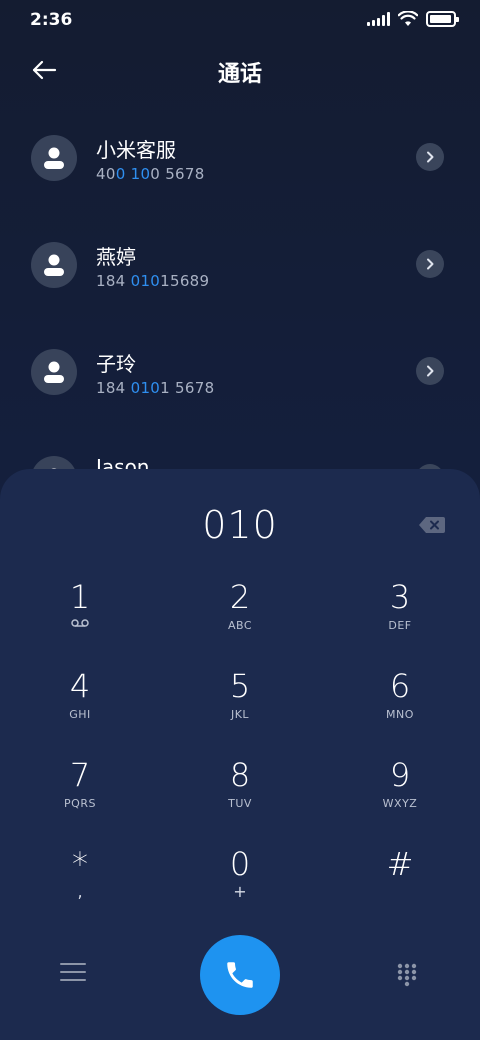  Describe the element at coordinates (240, 891) in the screenshot. I see `key-letters: +` at that location.